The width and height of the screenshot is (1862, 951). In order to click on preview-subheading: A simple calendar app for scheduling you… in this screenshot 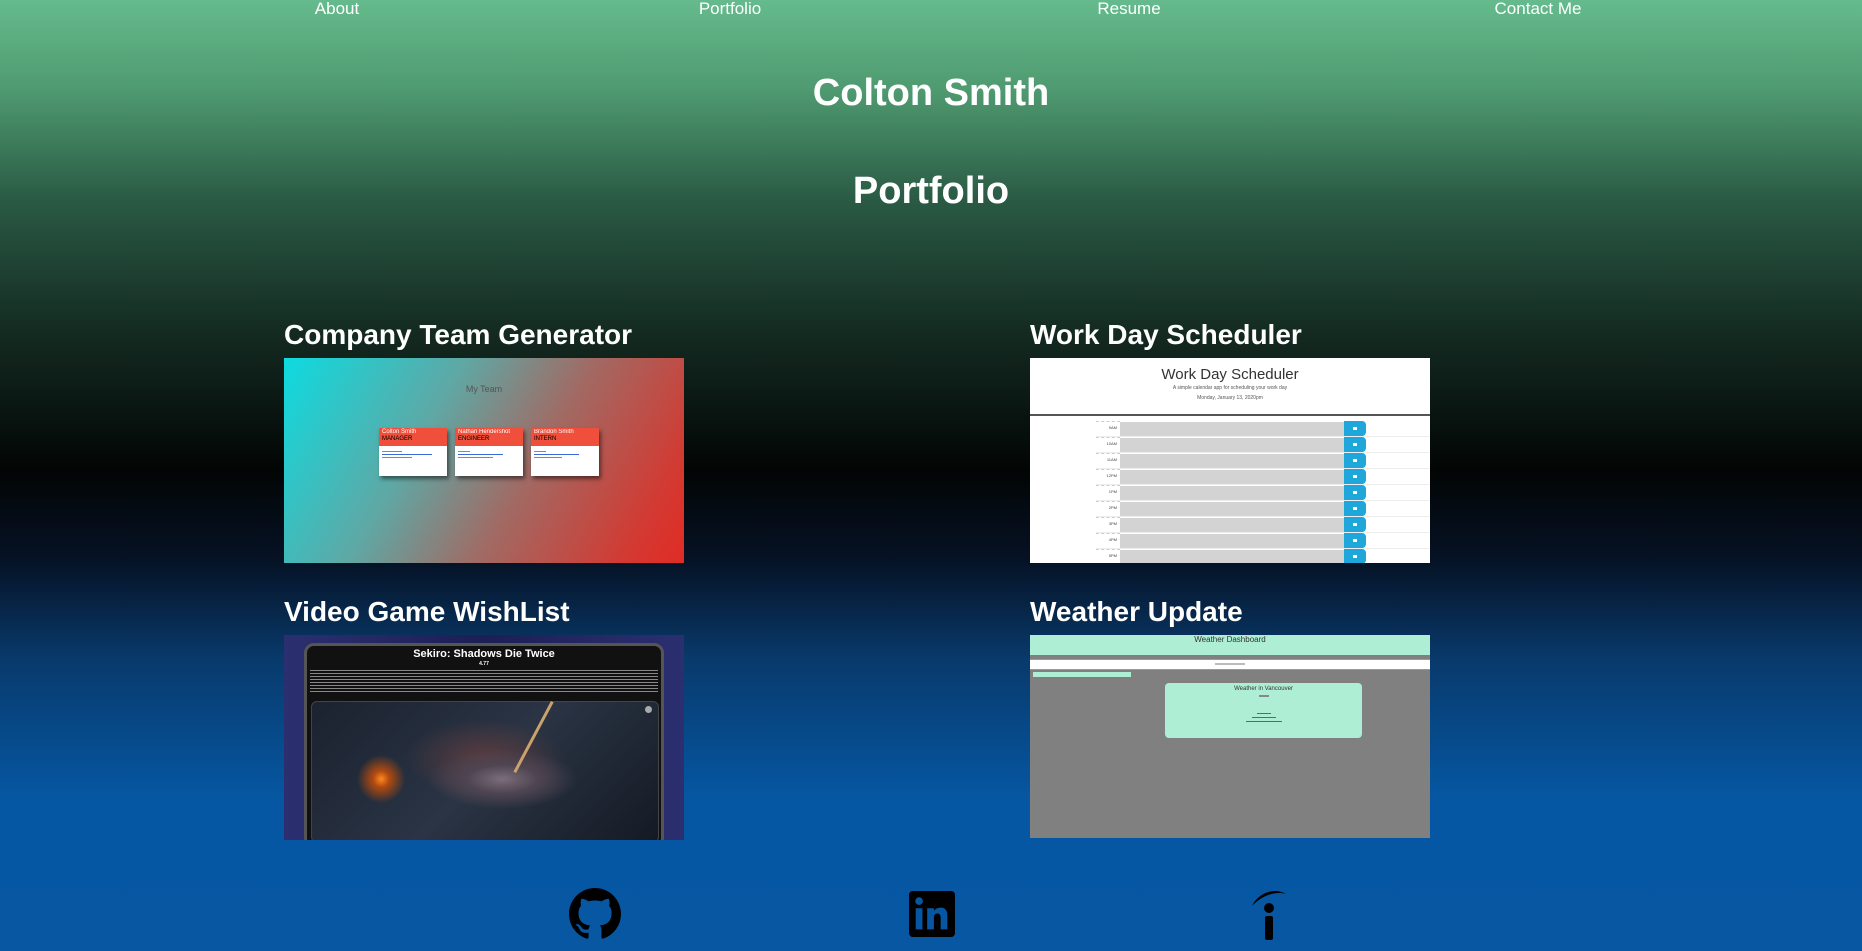, I will do `click(1230, 388)`.